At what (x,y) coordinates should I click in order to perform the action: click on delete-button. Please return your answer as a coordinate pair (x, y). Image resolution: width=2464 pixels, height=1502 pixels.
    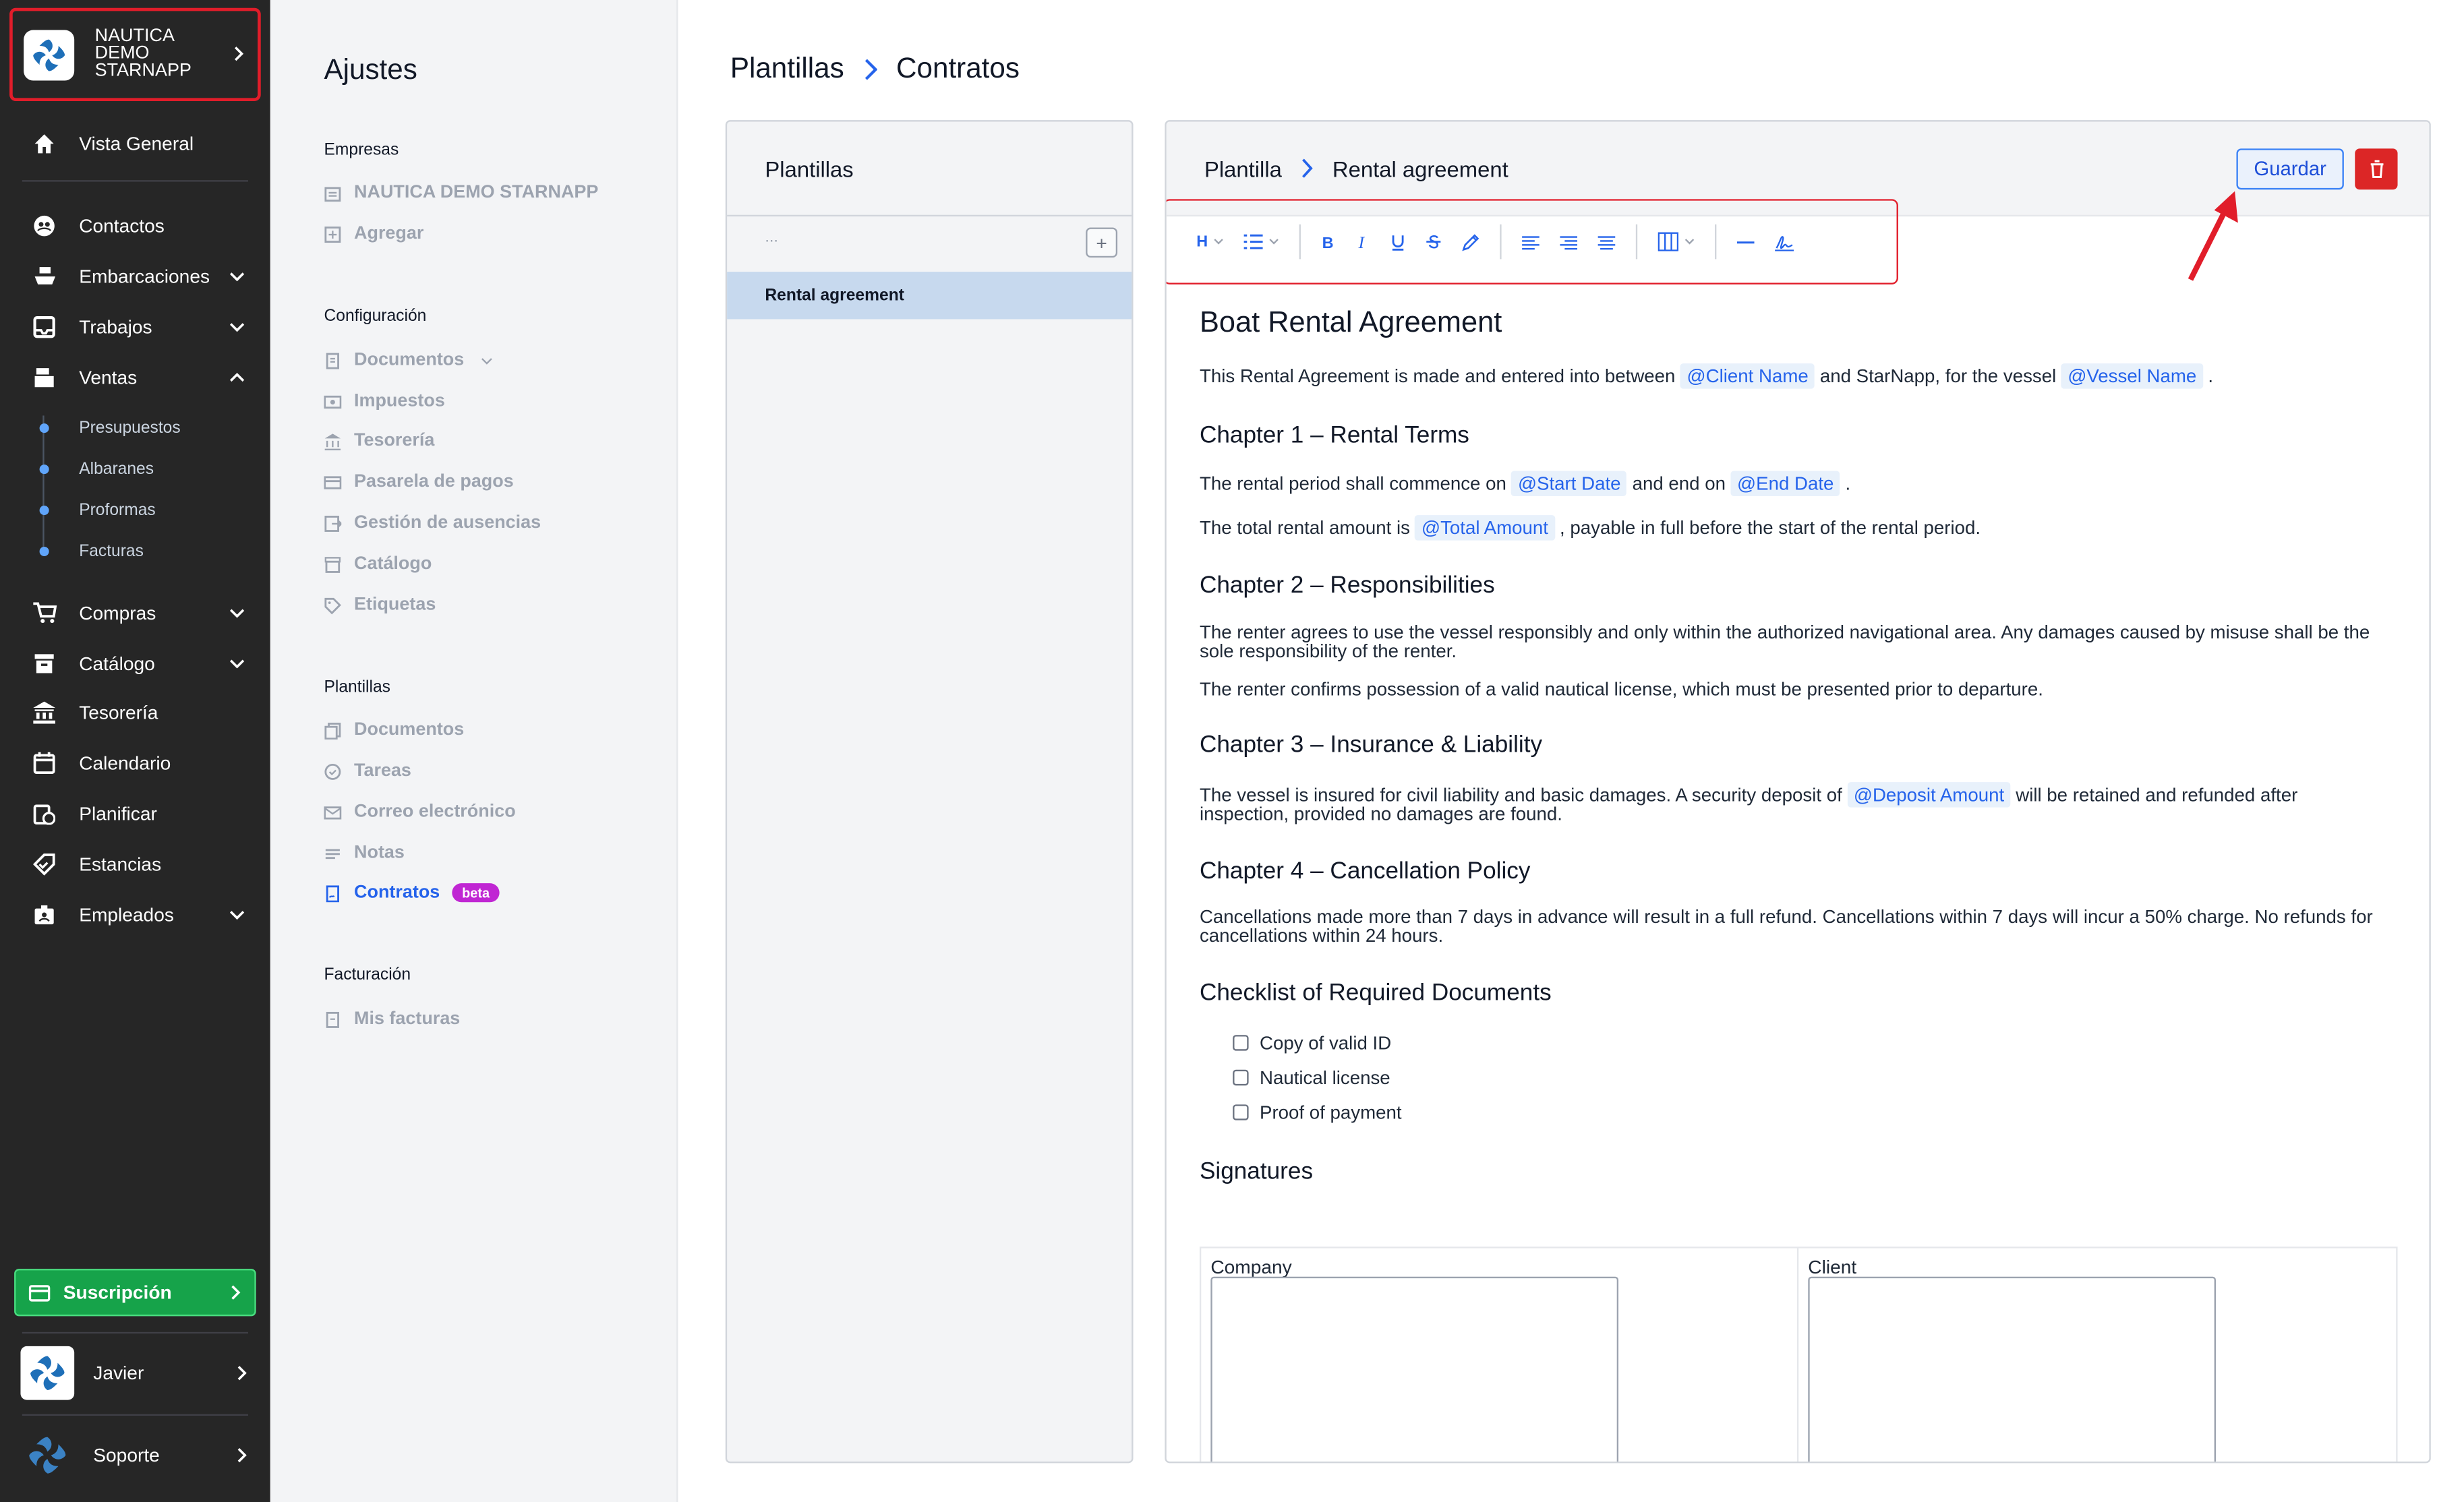
    Looking at the image, I should click on (2376, 169).